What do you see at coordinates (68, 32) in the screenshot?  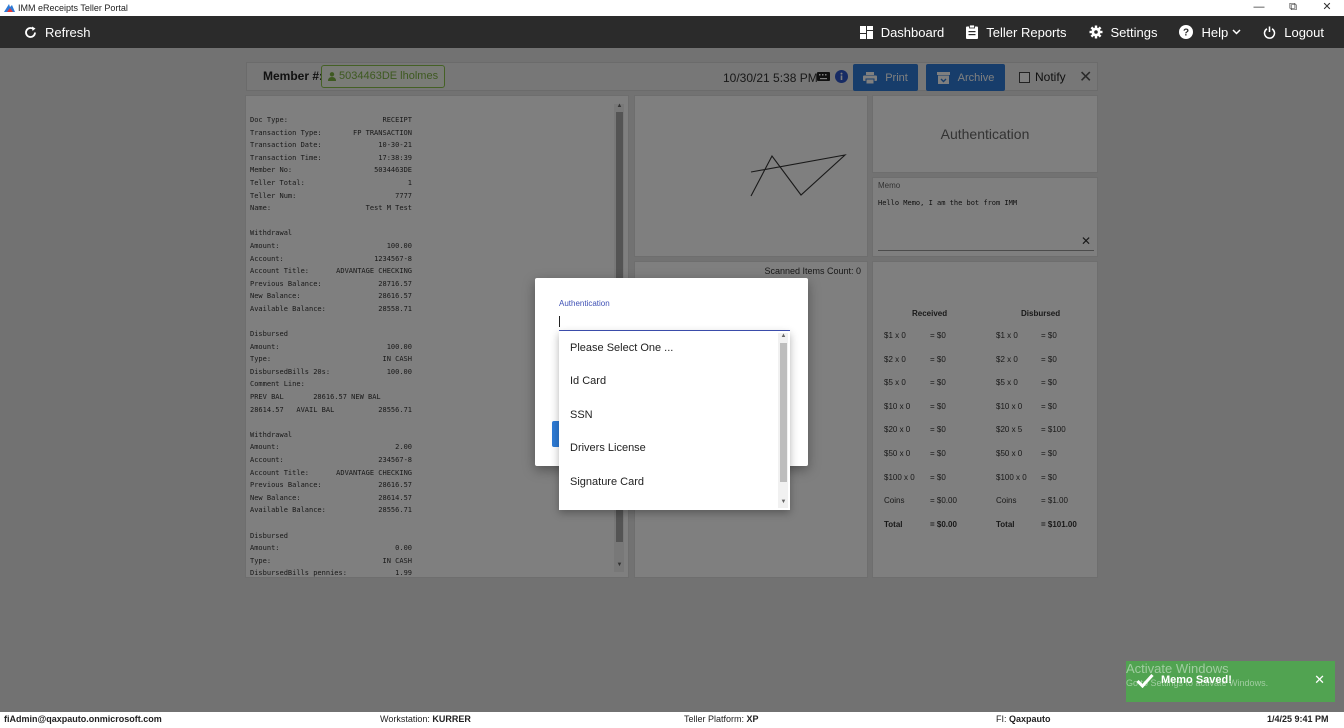 I see `refresh-label: Refresh` at bounding box center [68, 32].